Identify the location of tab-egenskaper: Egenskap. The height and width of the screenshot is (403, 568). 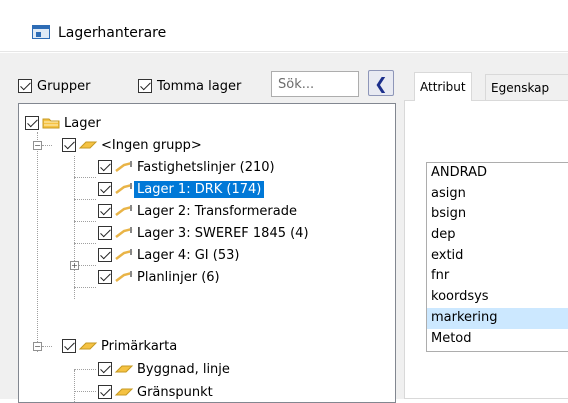
(526, 87).